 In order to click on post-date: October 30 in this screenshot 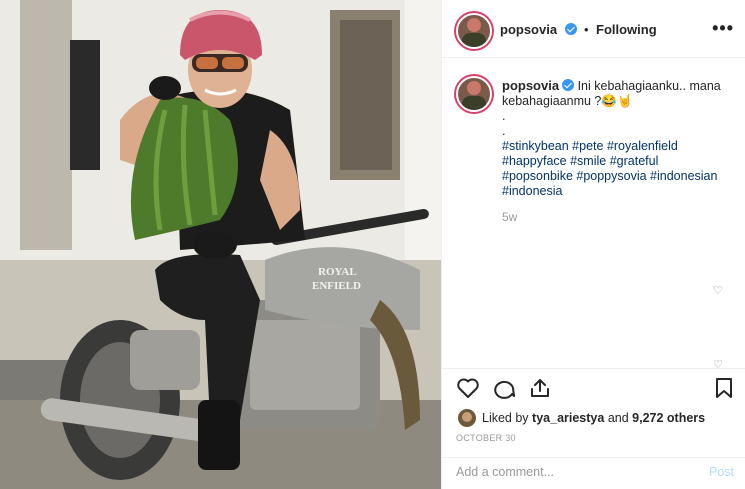, I will do `click(486, 438)`.